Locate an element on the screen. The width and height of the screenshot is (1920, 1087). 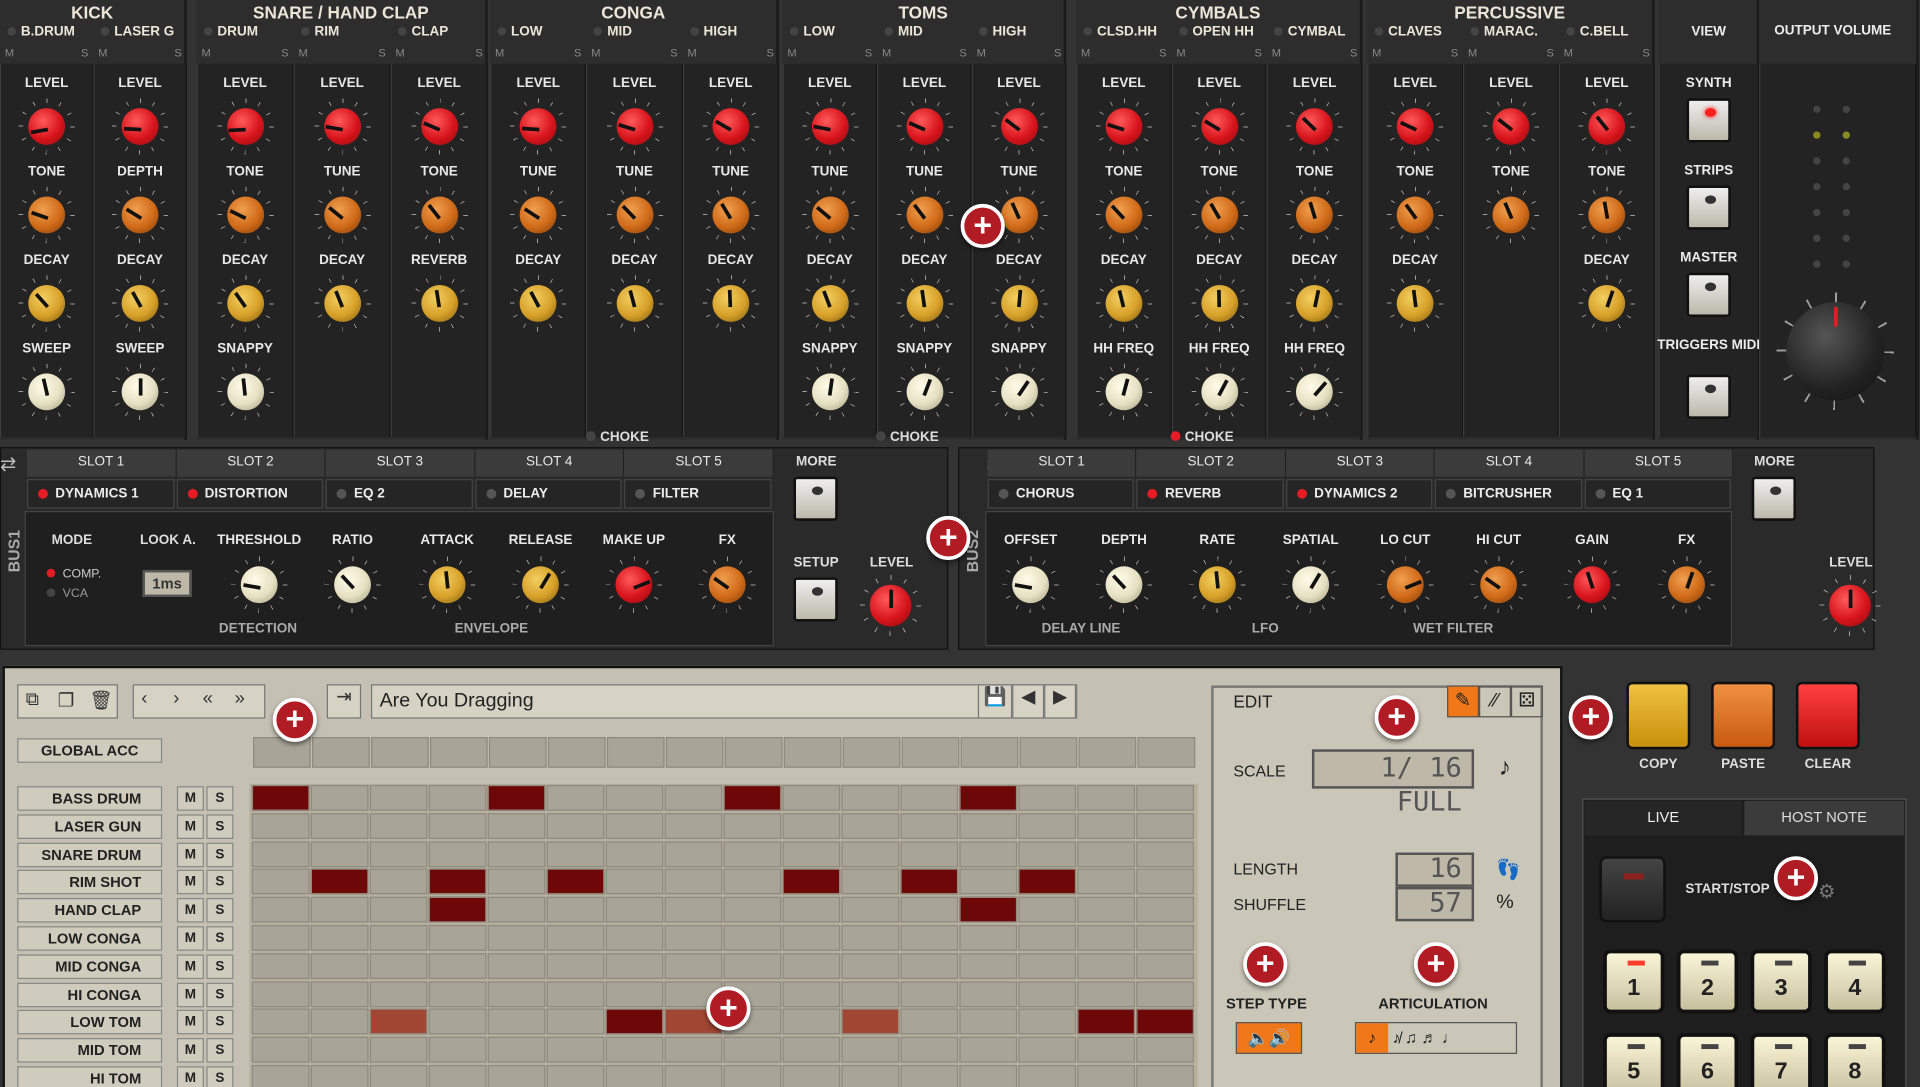
copy-pattern-icon: ⧉ is located at coordinates (32, 699).